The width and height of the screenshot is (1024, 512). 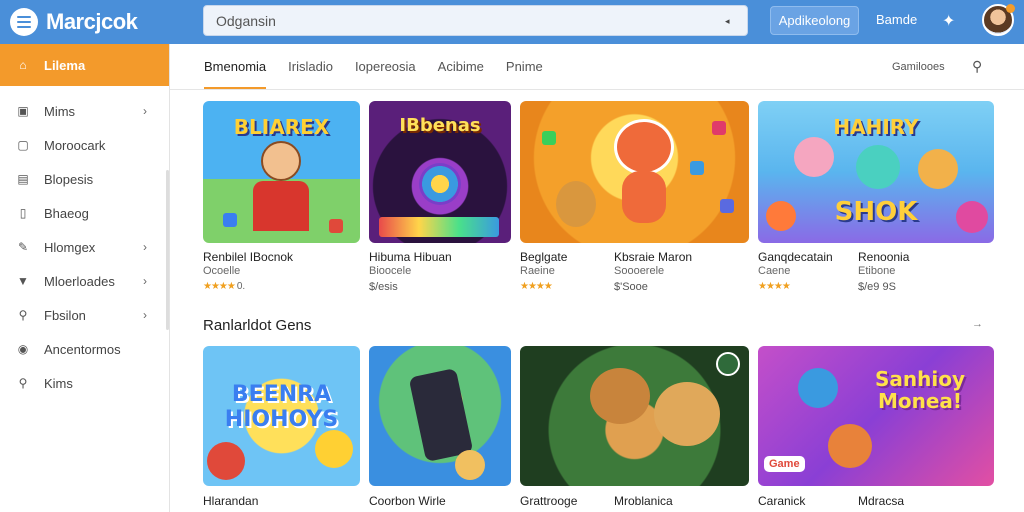 What do you see at coordinates (385, 66) in the screenshot?
I see `tab-2: Iopereosia` at bounding box center [385, 66].